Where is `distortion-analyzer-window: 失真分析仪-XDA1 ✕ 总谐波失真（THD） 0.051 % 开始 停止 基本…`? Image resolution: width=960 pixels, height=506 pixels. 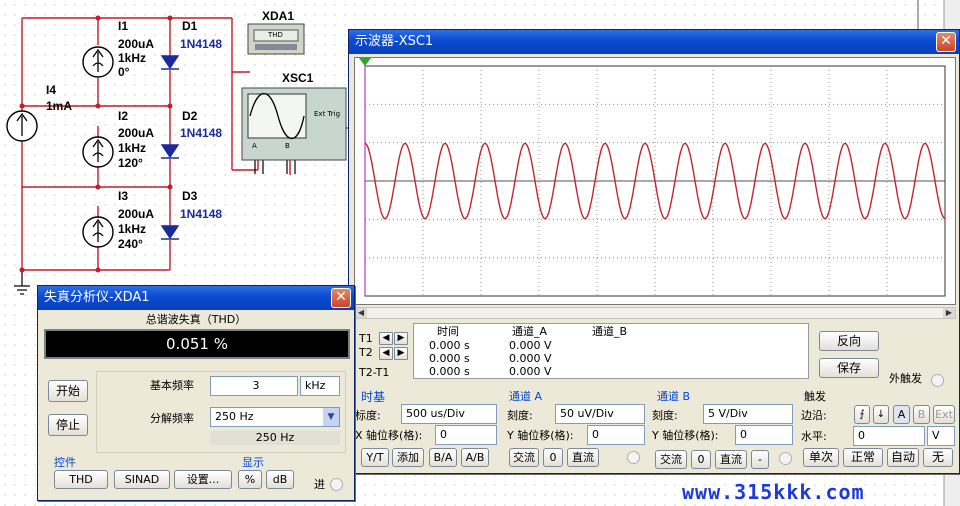
distortion-analyzer-window: 失真分析仪-XDA1 ✕ 总谐波失真（THD） 0.051 % 开始 停止 基本… is located at coordinates (196, 393).